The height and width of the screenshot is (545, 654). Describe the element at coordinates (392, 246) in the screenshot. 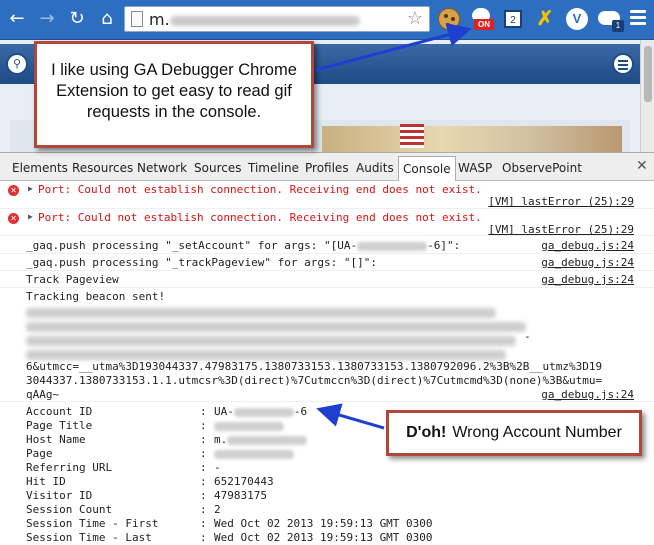

I see `account-redacted` at that location.